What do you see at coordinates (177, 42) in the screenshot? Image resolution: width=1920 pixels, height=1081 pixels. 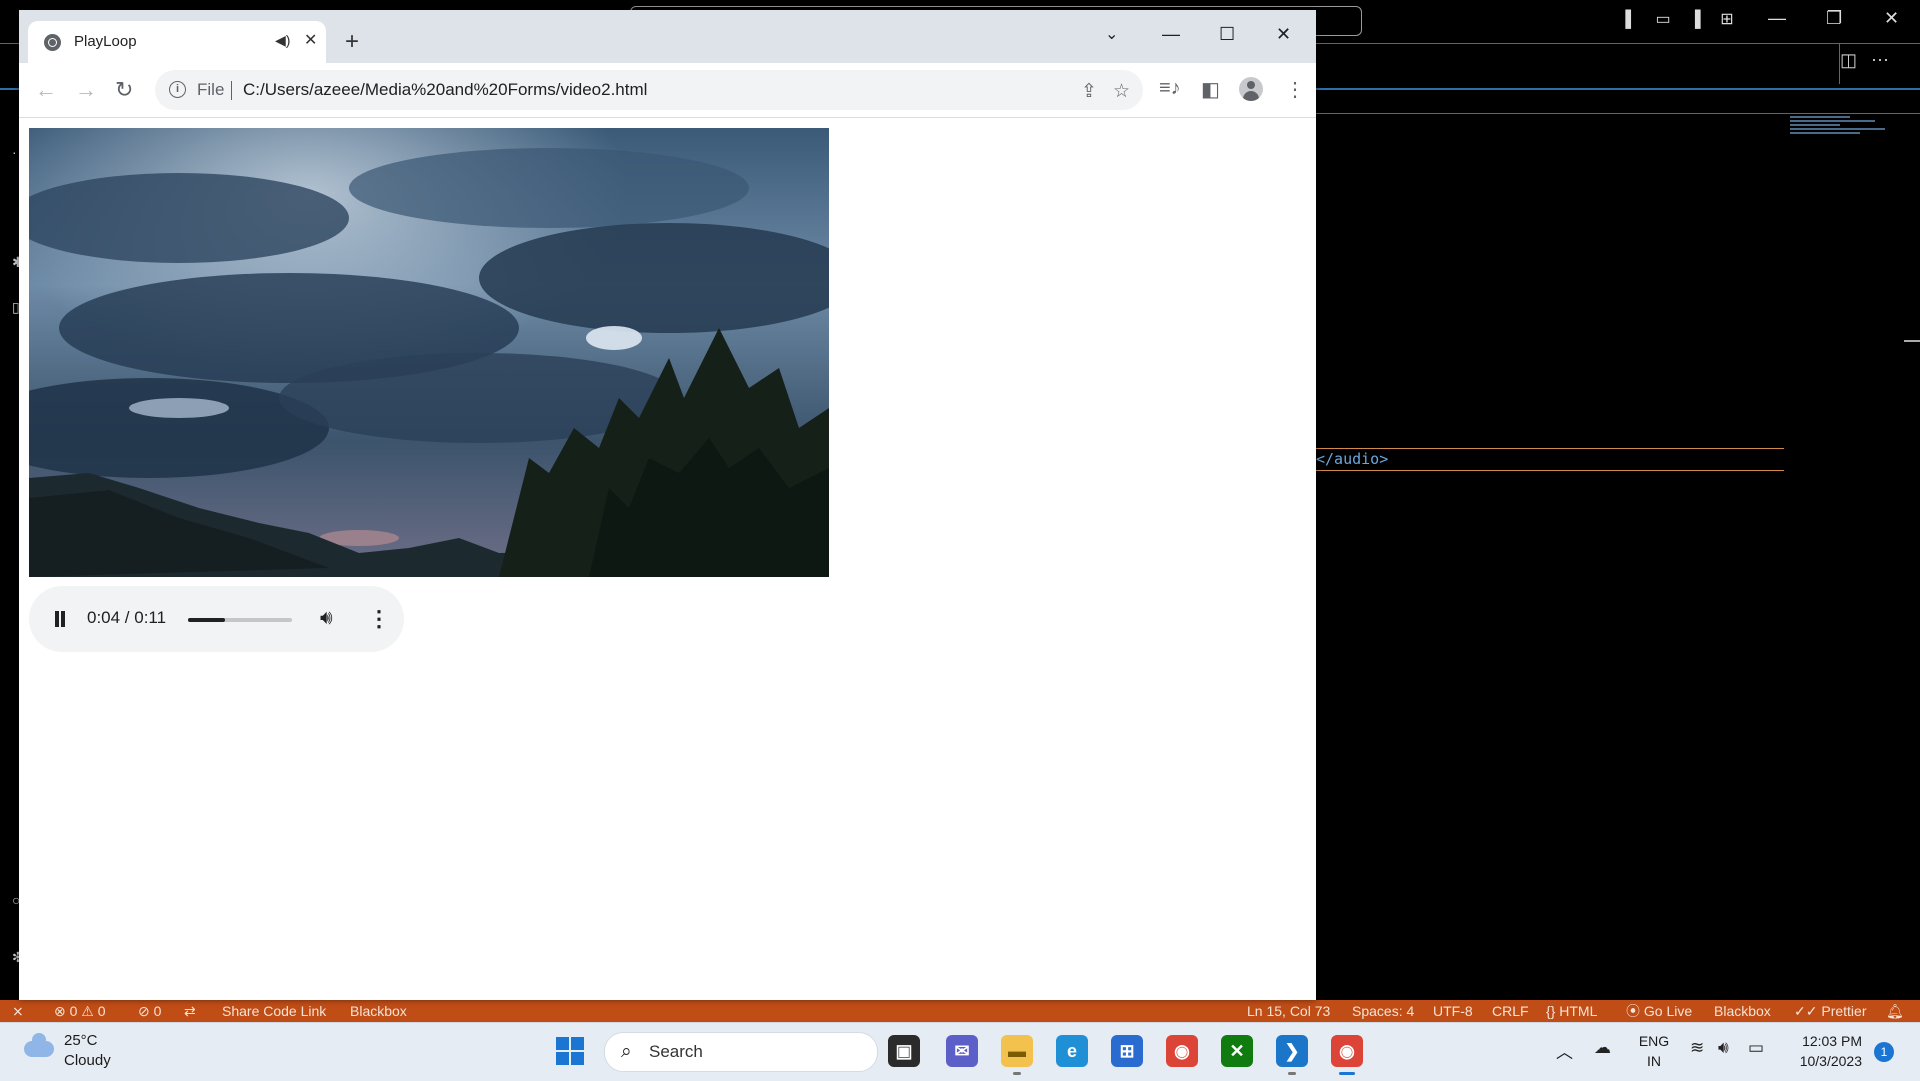 I see `tab-playloop: PlayLoop ◀︎) ✕` at bounding box center [177, 42].